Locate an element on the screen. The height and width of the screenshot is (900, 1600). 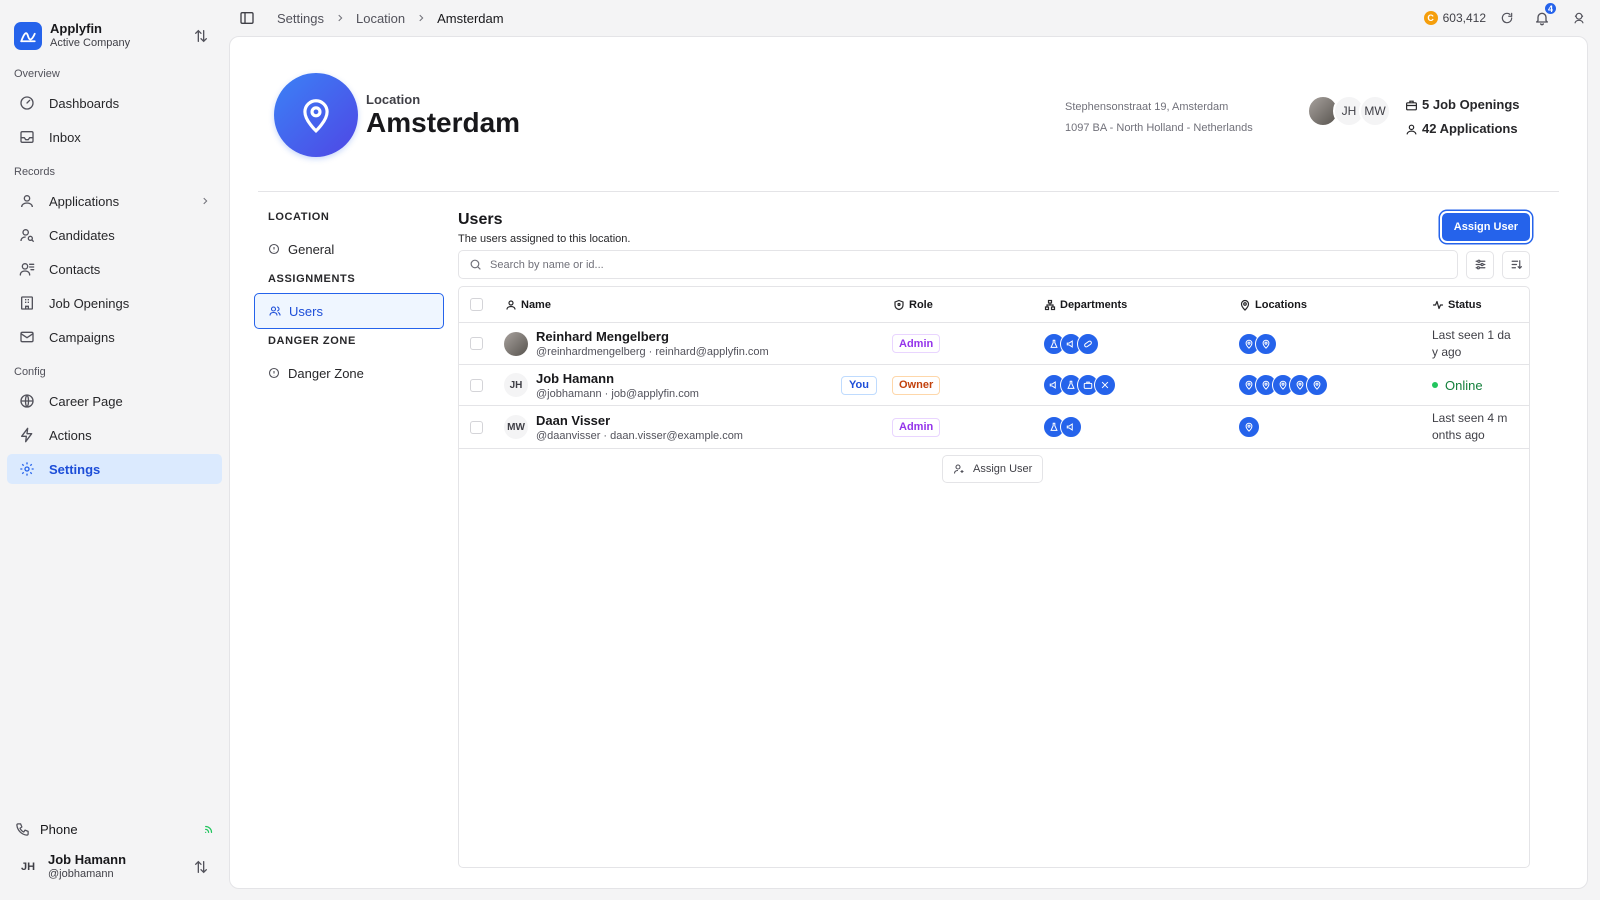
location-label: Location is located at coordinates (393, 99).